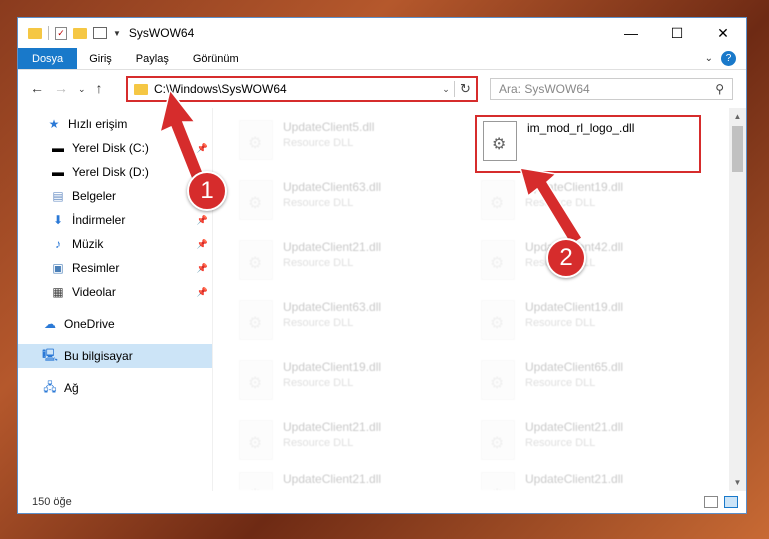 The width and height of the screenshot is (769, 539). I want to click on sidebar-item-local-disk-c: ▬ Yerel Disk (C:) 📌, so click(115, 148).